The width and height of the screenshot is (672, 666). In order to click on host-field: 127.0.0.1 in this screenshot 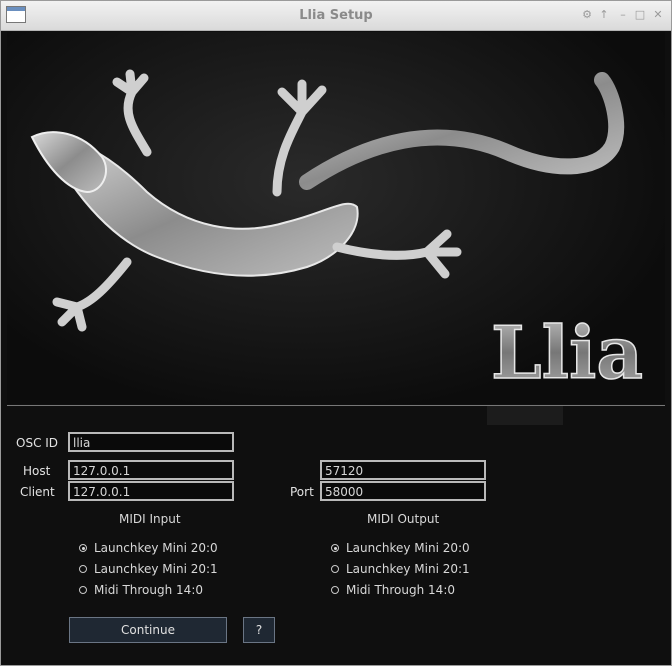, I will do `click(151, 470)`.